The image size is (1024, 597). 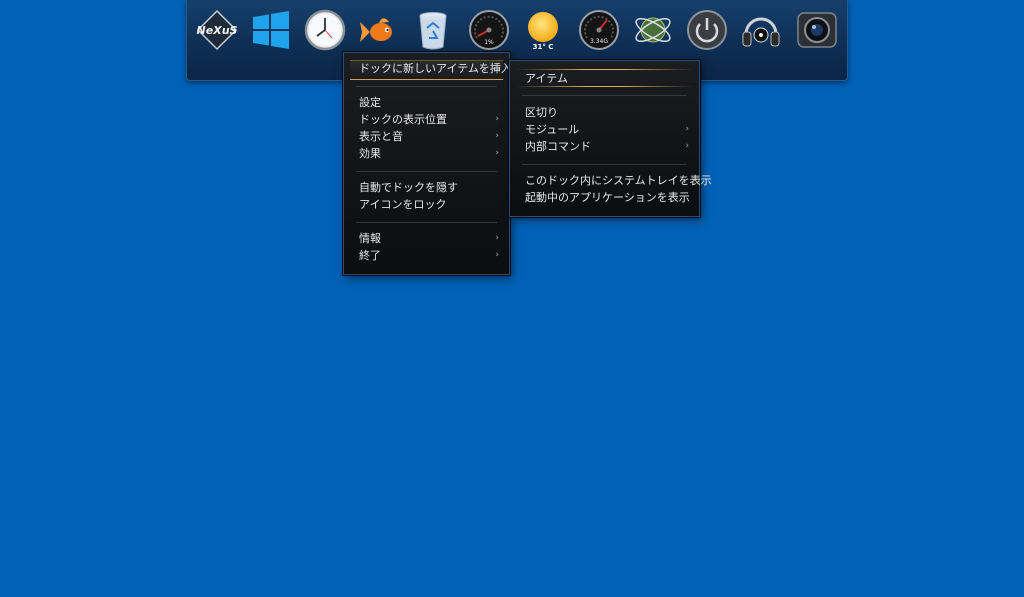 I want to click on menu-item-label: 効果, so click(x=370, y=153).